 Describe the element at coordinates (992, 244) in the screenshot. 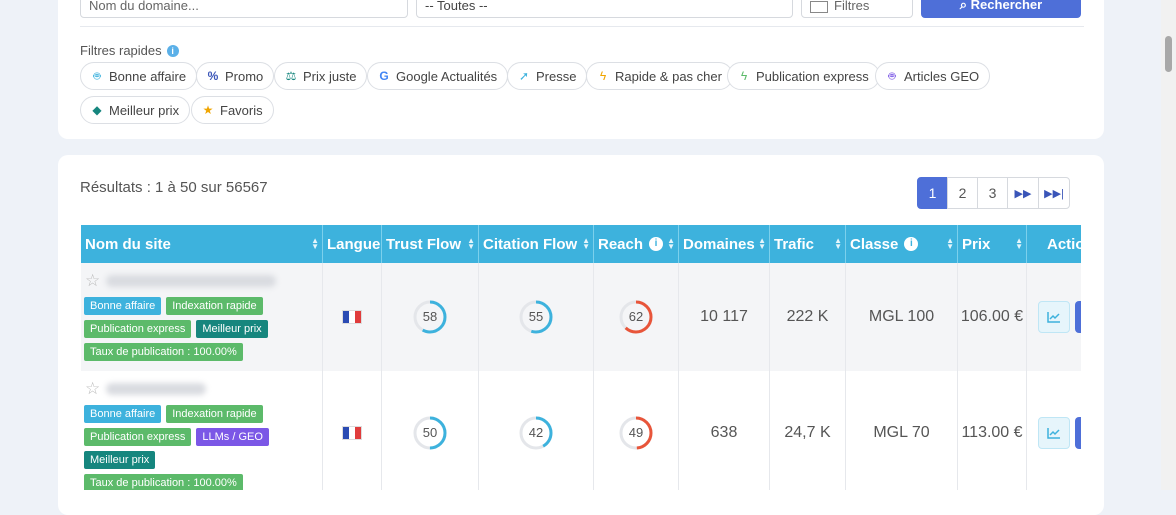

I see `col-prix: Prix ▲ ▼` at that location.